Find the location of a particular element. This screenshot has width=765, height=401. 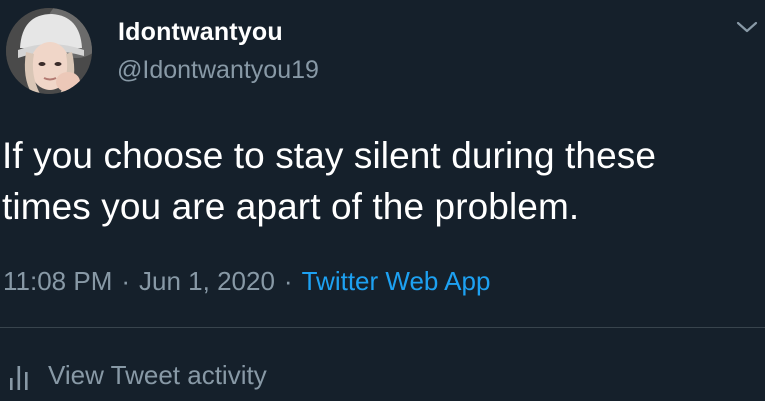

user-handle: @Idontwantyou19 is located at coordinates (218, 70).